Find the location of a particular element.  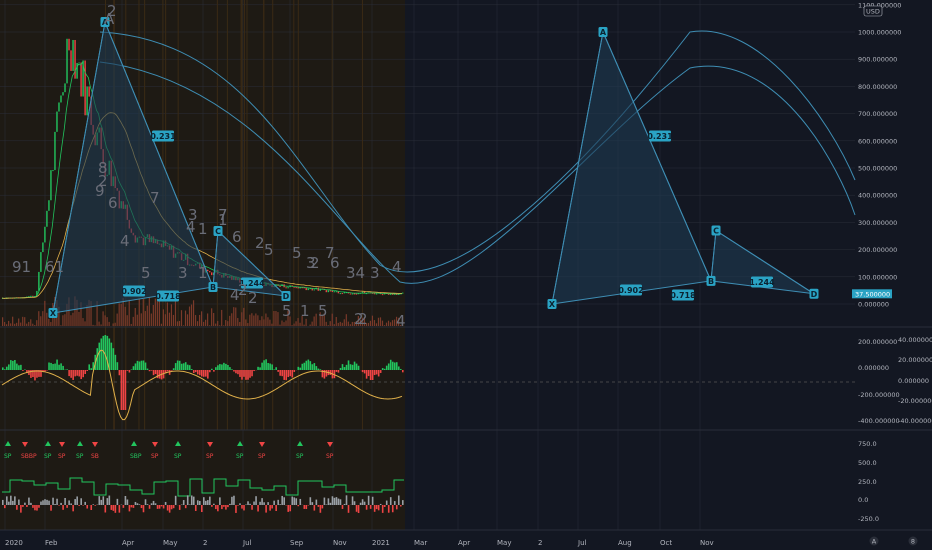

pattern-point-label: D is located at coordinates (286, 296).